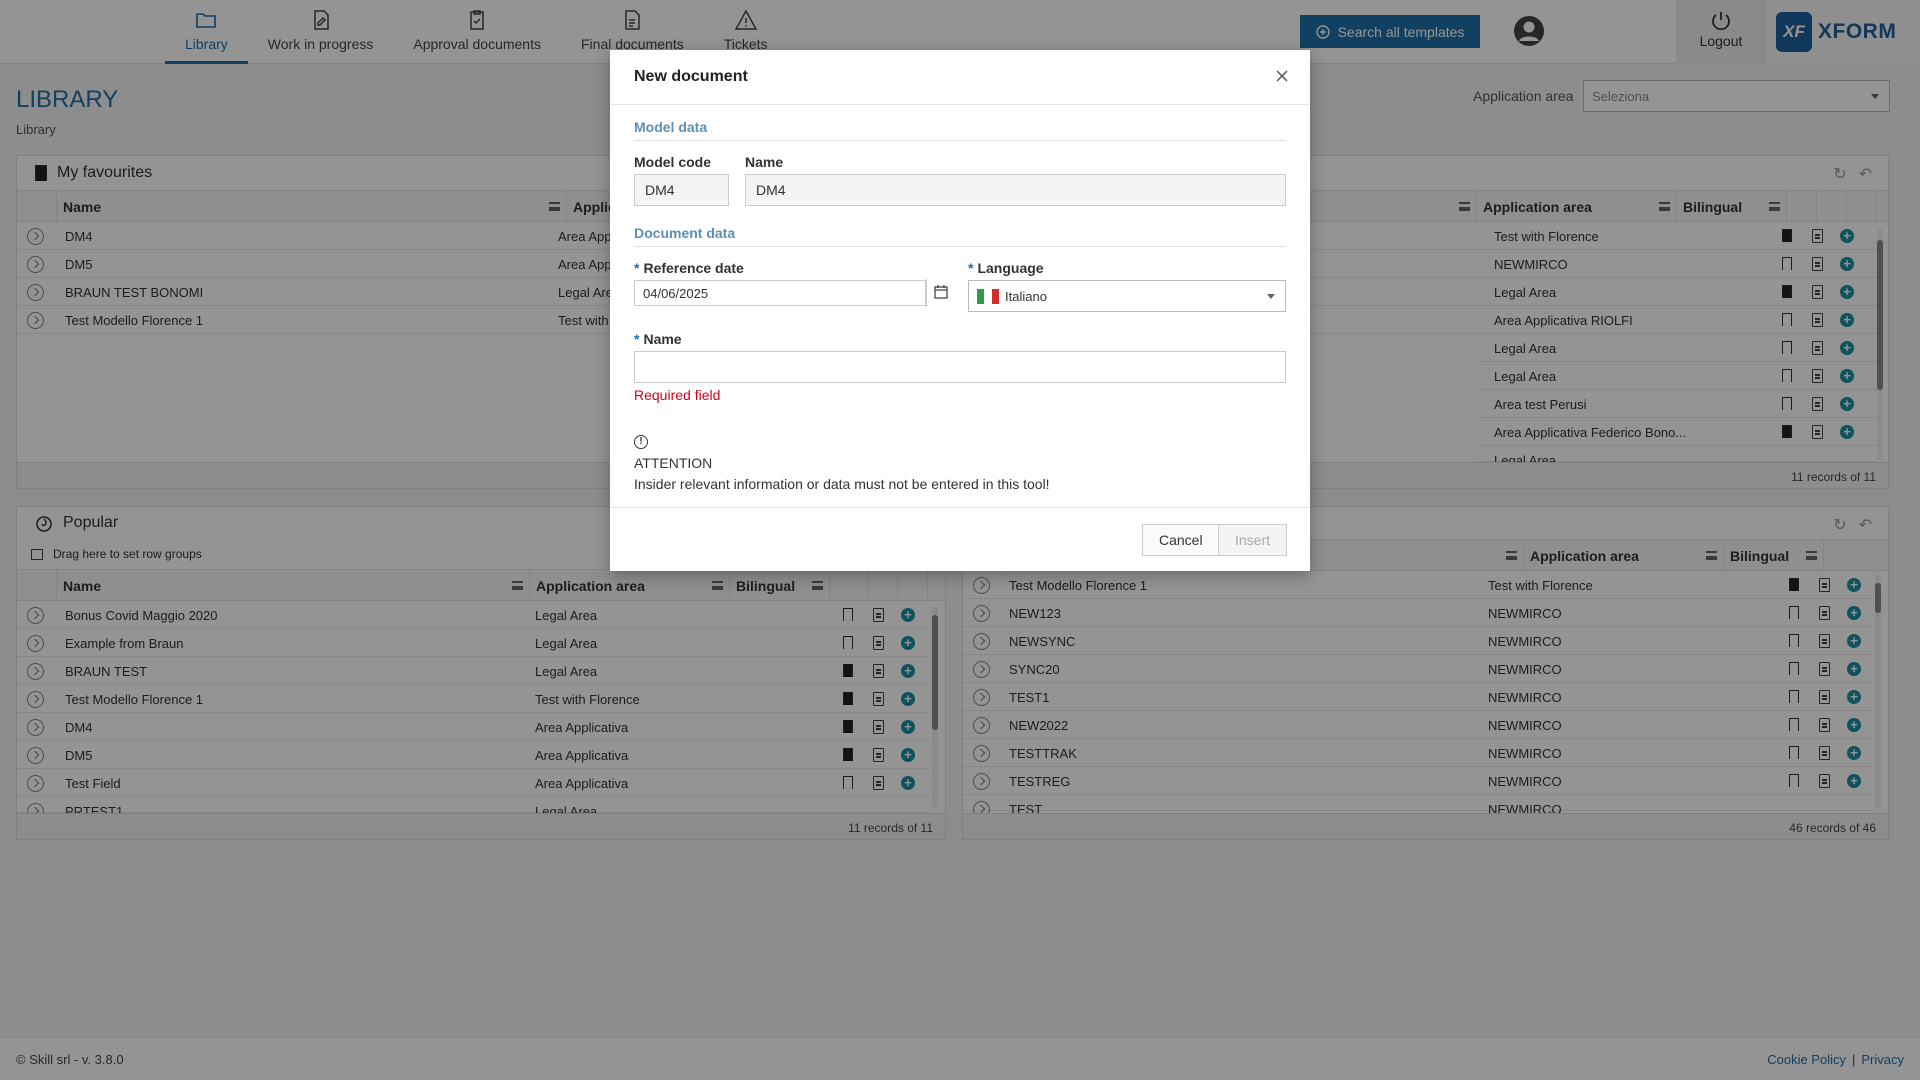  What do you see at coordinates (693, 268) in the screenshot?
I see `reference-date-label-text: Reference date` at bounding box center [693, 268].